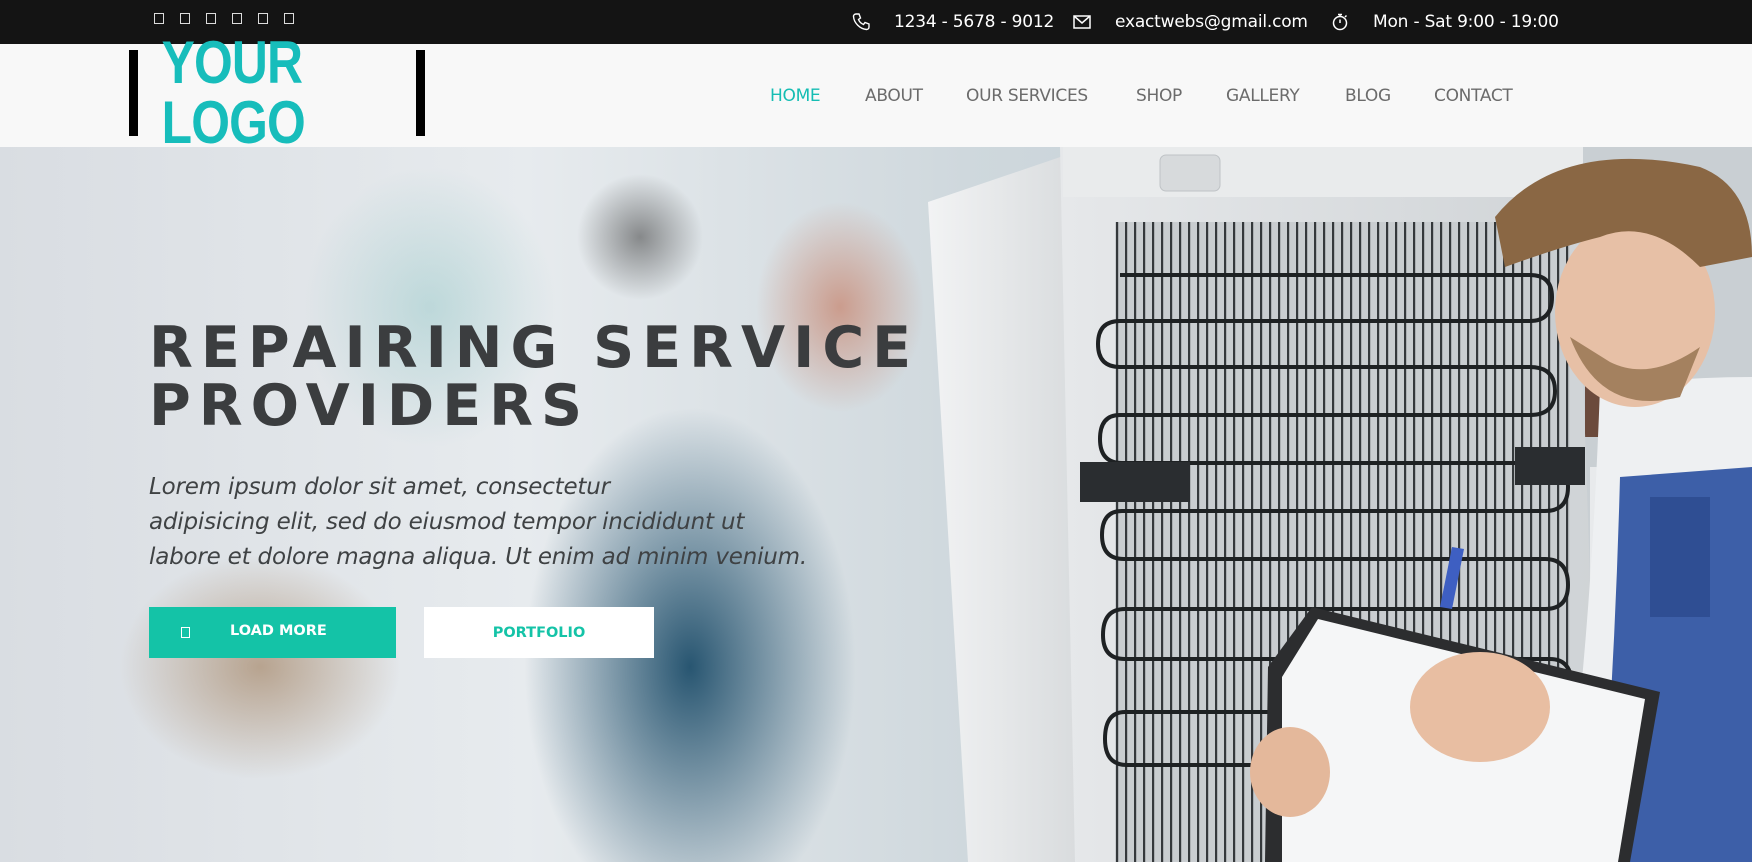 Image resolution: width=1752 pixels, height=862 pixels. What do you see at coordinates (211, 18) in the screenshot?
I see `google-plus-icon` at bounding box center [211, 18].